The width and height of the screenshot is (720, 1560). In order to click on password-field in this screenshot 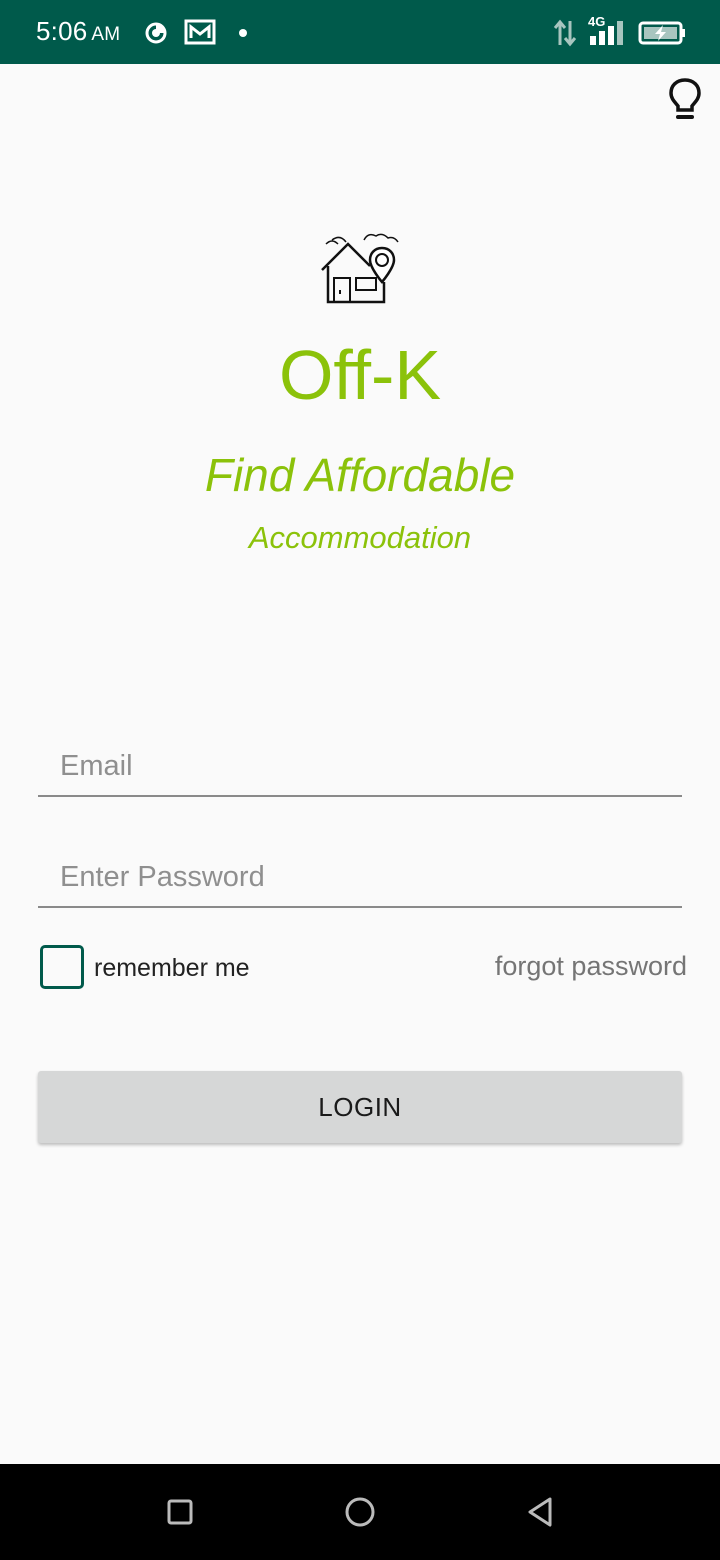, I will do `click(360, 877)`.